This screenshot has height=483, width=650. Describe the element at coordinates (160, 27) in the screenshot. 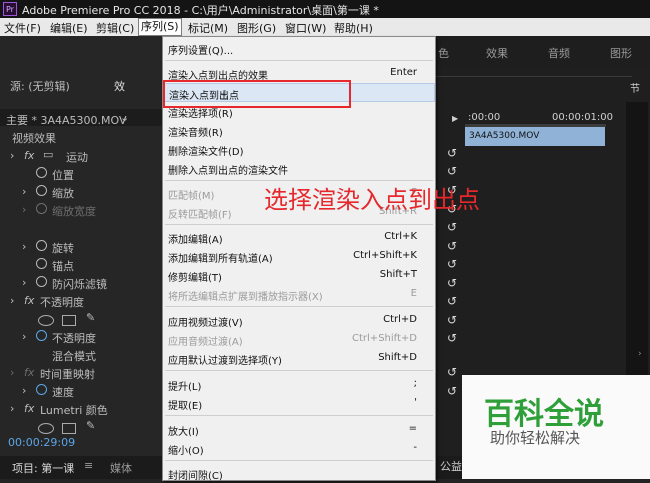

I see `menu-sequence: 序列(S)` at that location.